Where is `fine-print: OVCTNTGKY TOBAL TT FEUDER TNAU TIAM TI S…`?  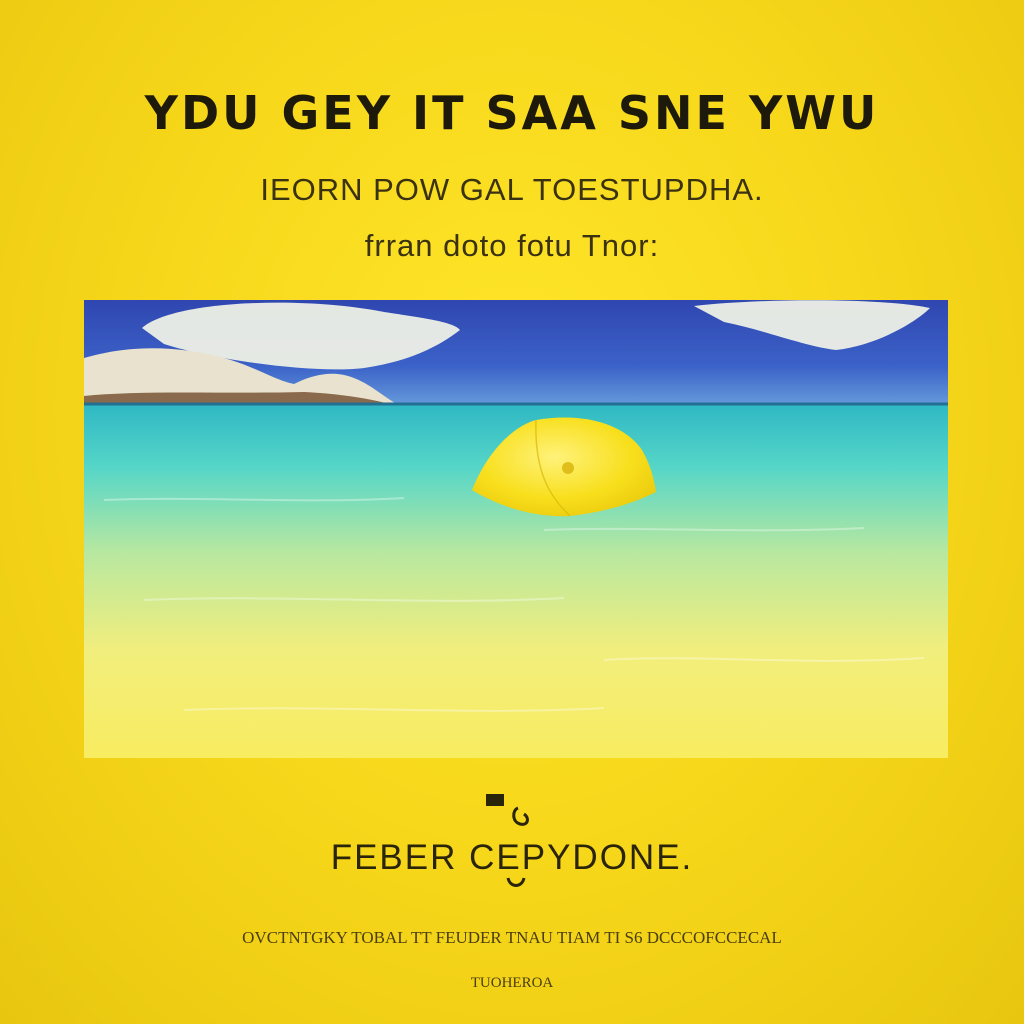 fine-print: OVCTNTGKY TOBAL TT FEUDER TNAU TIAM TI S… is located at coordinates (512, 937).